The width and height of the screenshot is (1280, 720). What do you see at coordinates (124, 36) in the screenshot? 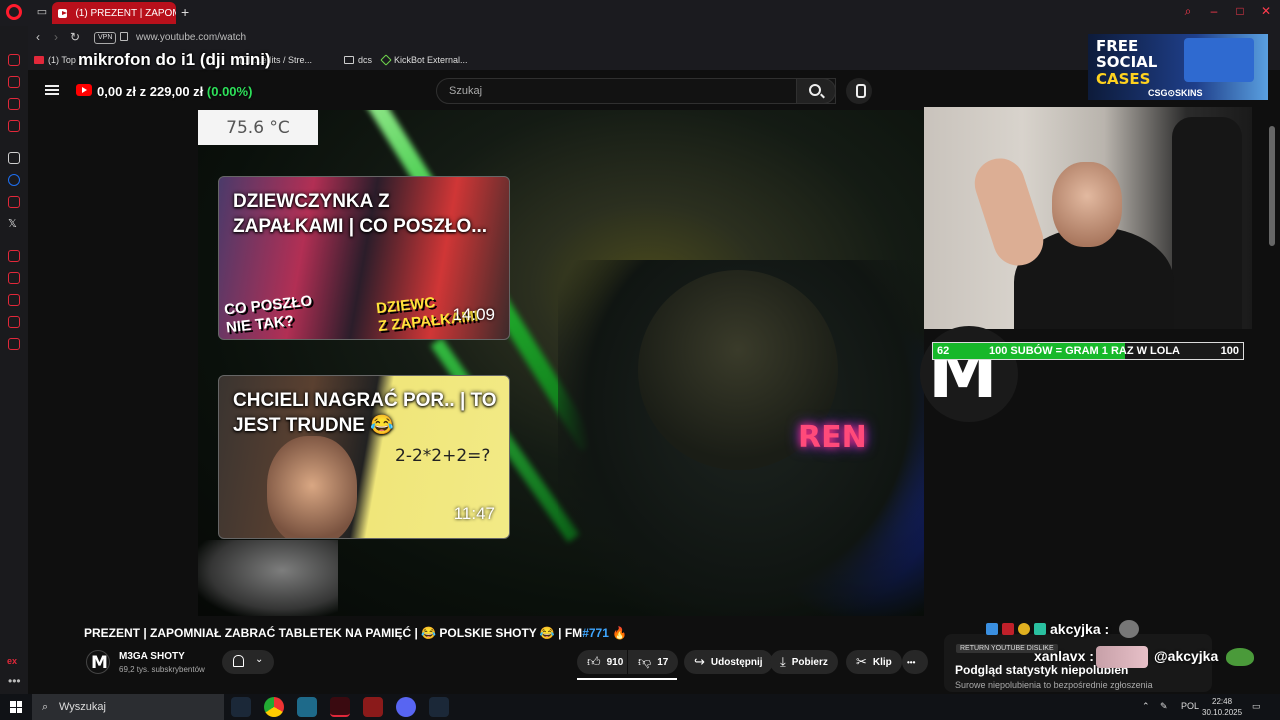
I see `lock-icon` at bounding box center [124, 36].